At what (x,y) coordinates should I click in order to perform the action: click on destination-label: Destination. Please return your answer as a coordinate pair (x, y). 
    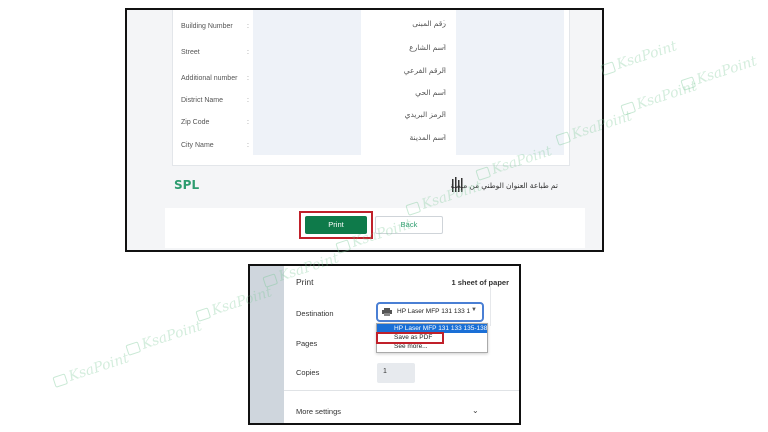
    Looking at the image, I should click on (315, 313).